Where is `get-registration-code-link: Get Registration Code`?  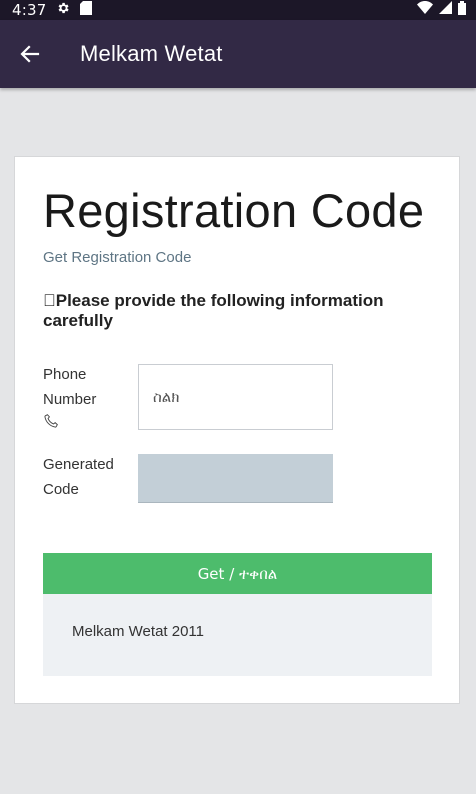 get-registration-code-link: Get Registration Code is located at coordinates (117, 257).